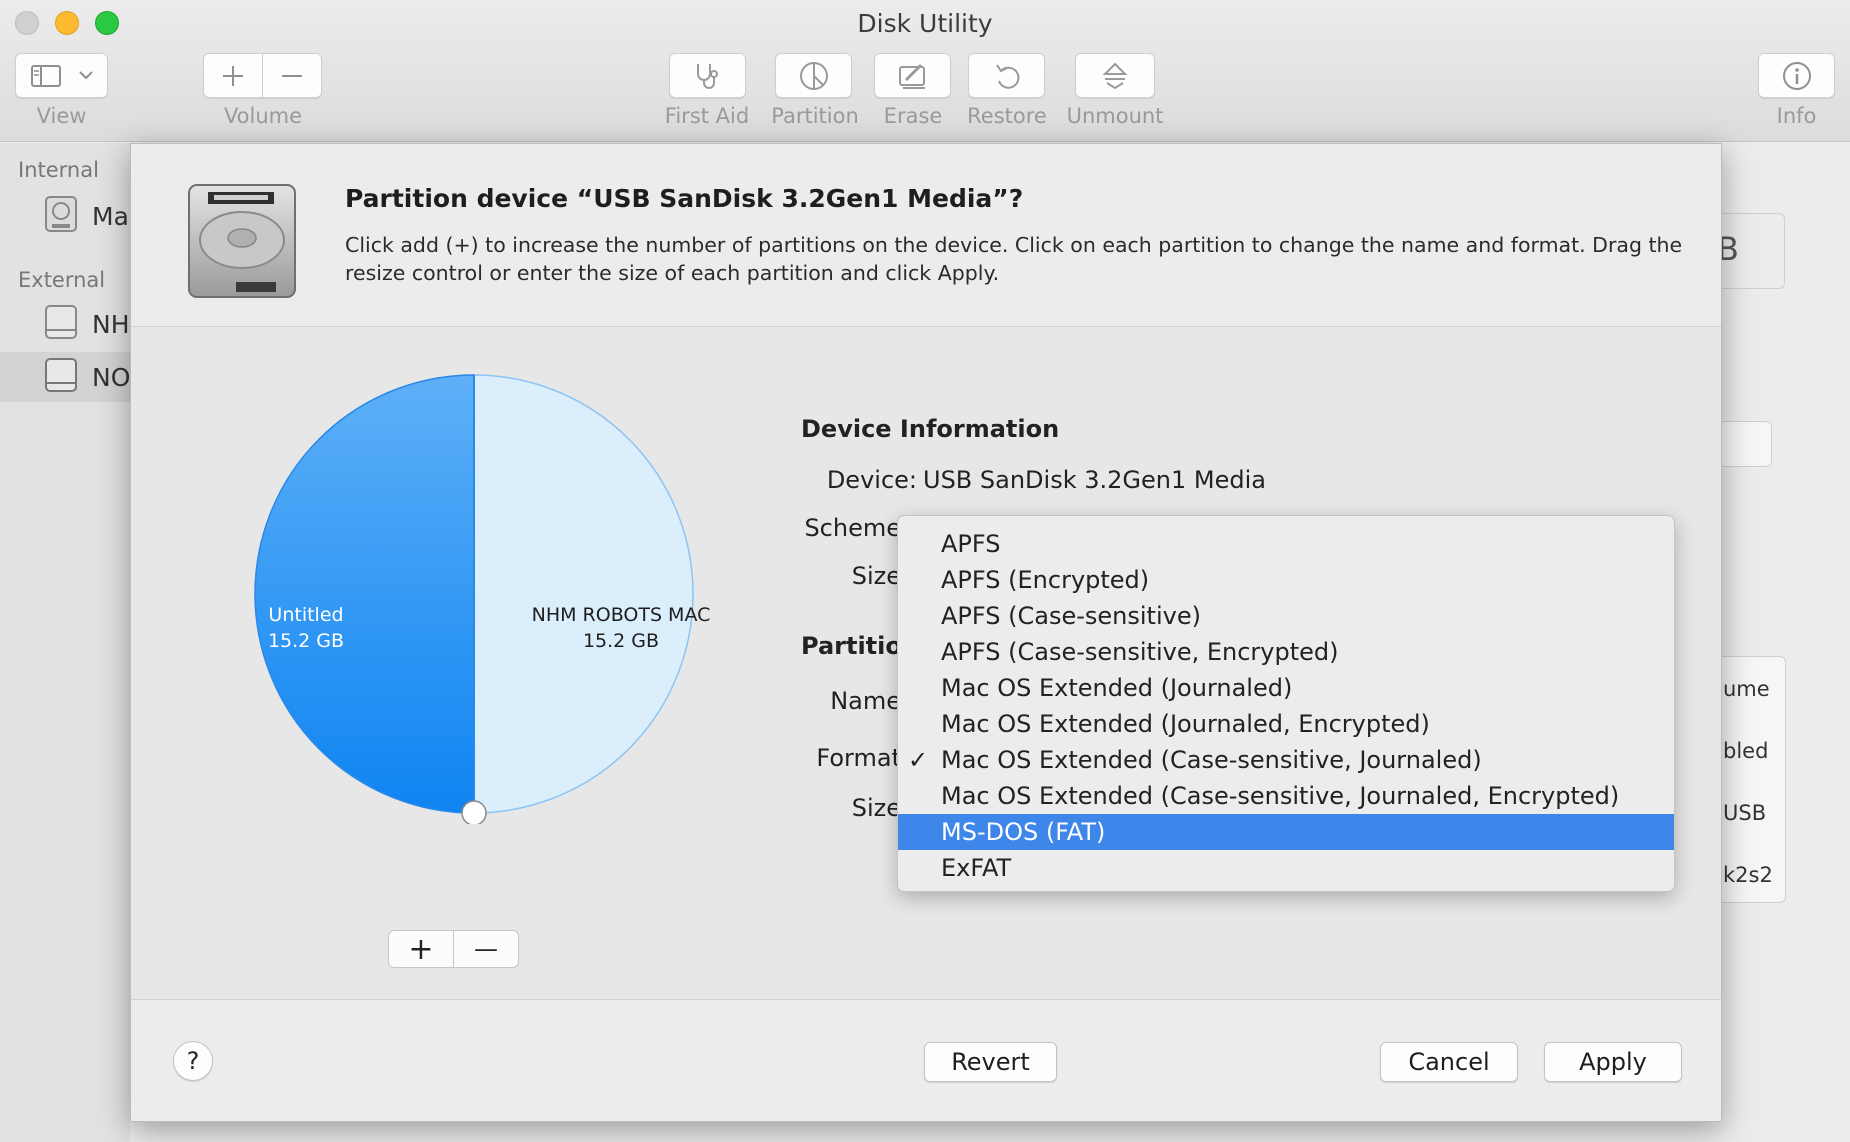 Image resolution: width=1850 pixels, height=1142 pixels. I want to click on pie-slice-nhm-robots-mac, so click(583, 594).